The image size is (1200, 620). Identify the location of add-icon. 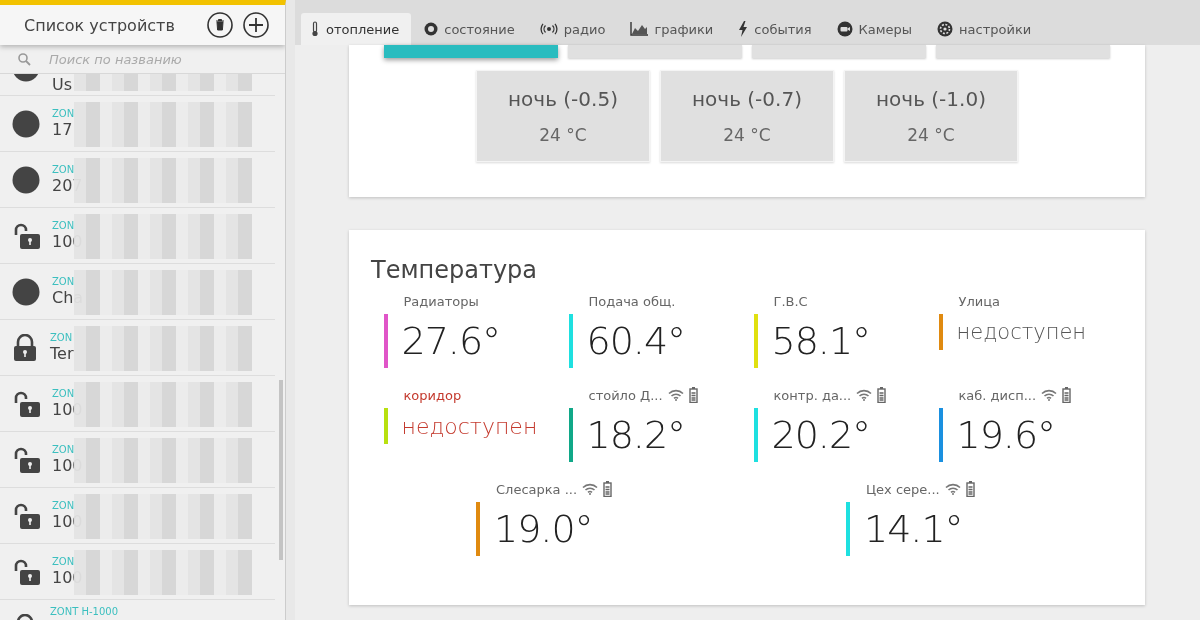
(256, 25).